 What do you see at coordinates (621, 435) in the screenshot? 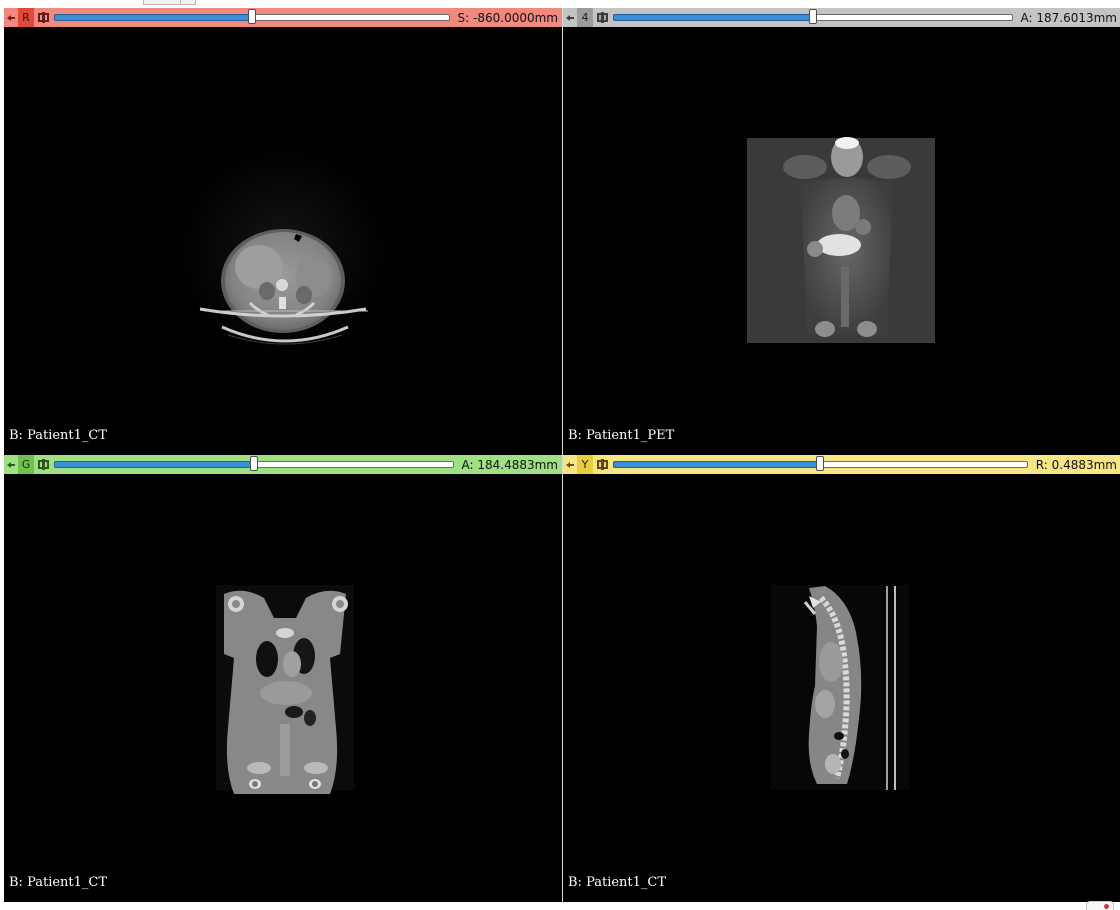
I see `view-layer-label: B: Patient1_PET` at bounding box center [621, 435].